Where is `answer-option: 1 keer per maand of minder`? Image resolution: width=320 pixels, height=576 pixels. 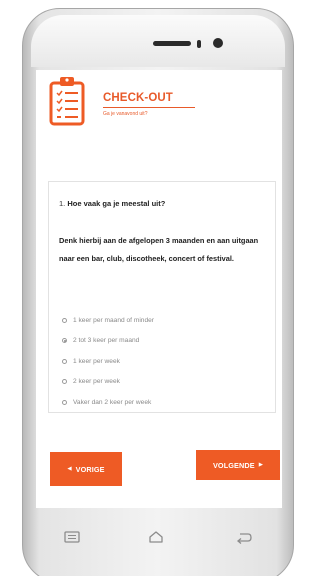 answer-option: 1 keer per maand of minder is located at coordinates (167, 320).